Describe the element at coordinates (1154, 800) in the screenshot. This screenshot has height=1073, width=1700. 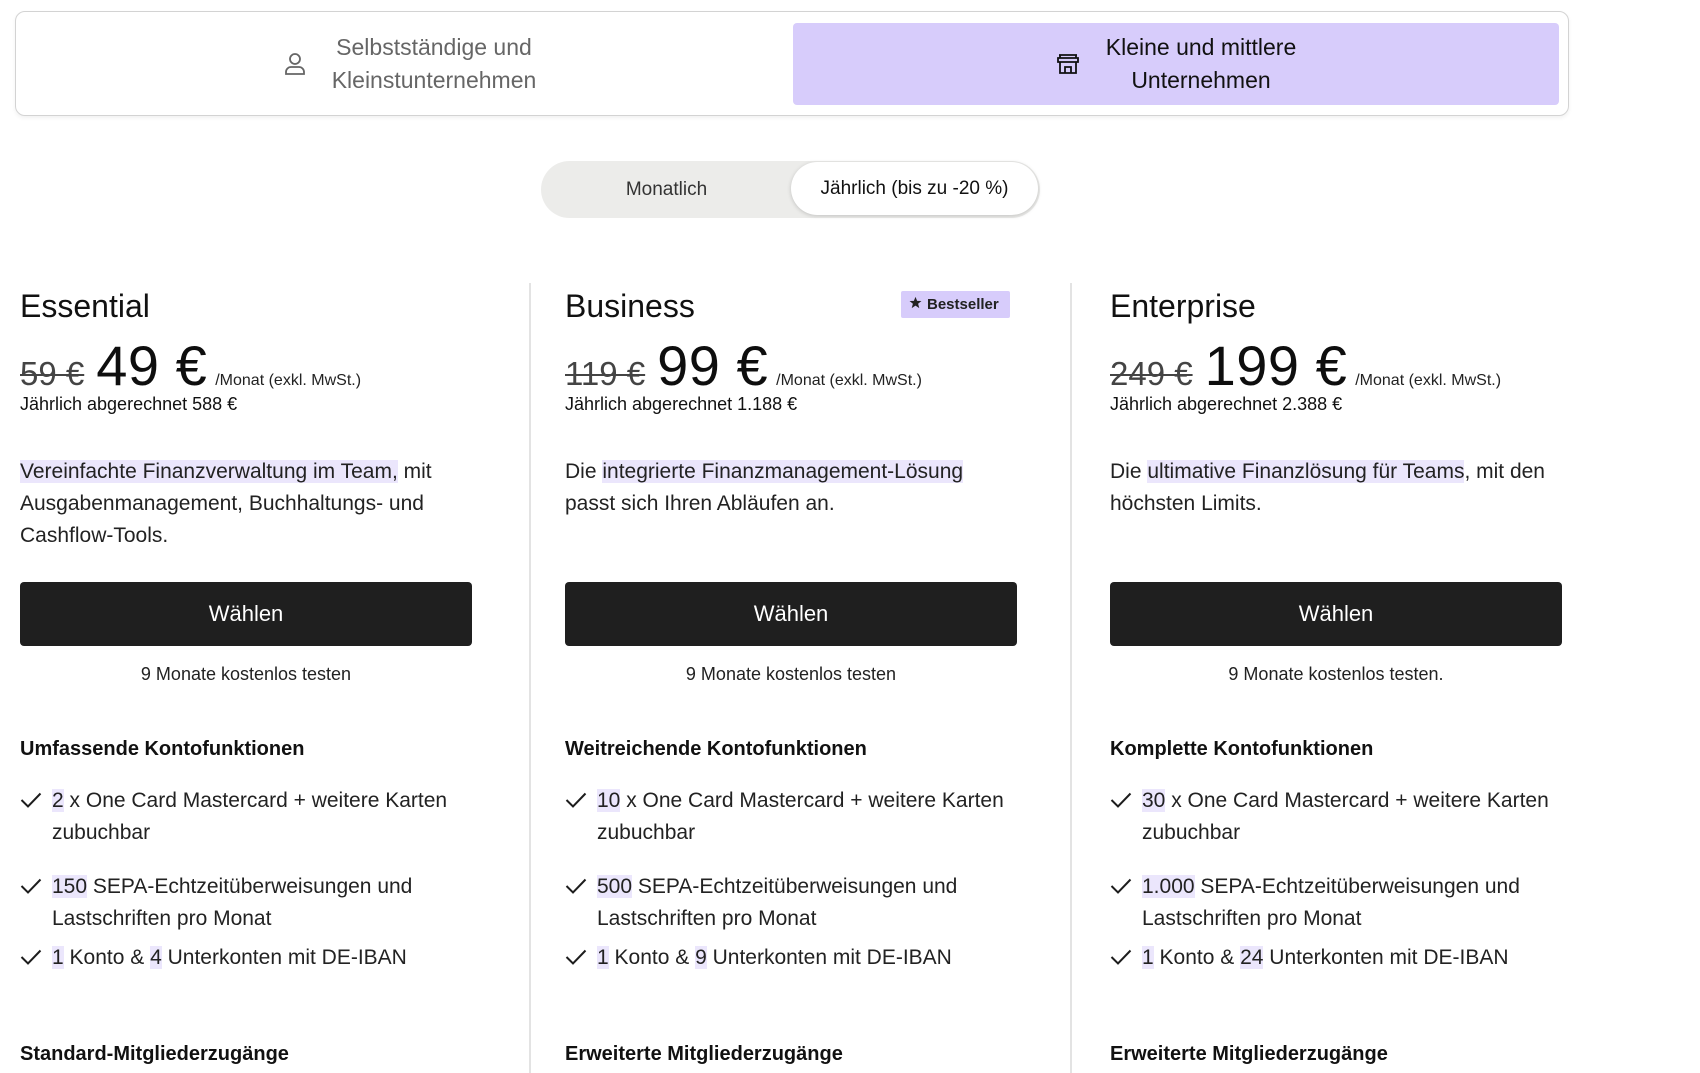
I see `feature-number: 30` at that location.